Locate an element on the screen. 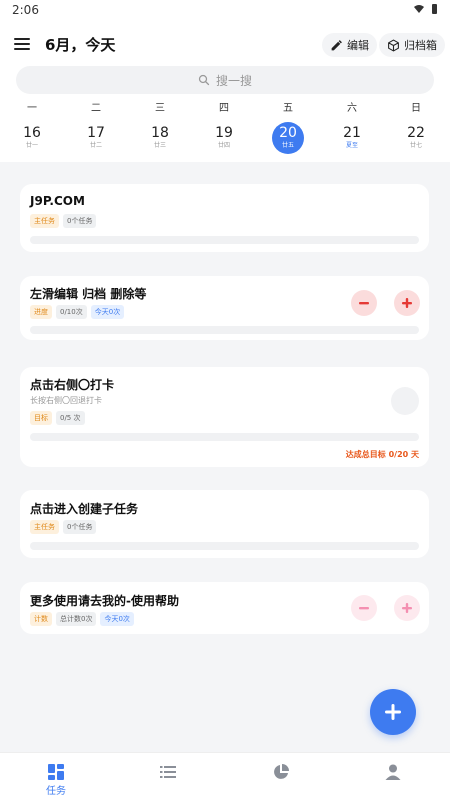 Image resolution: width=450 pixels, height=800 pixels. checkin-circle-button is located at coordinates (405, 401).